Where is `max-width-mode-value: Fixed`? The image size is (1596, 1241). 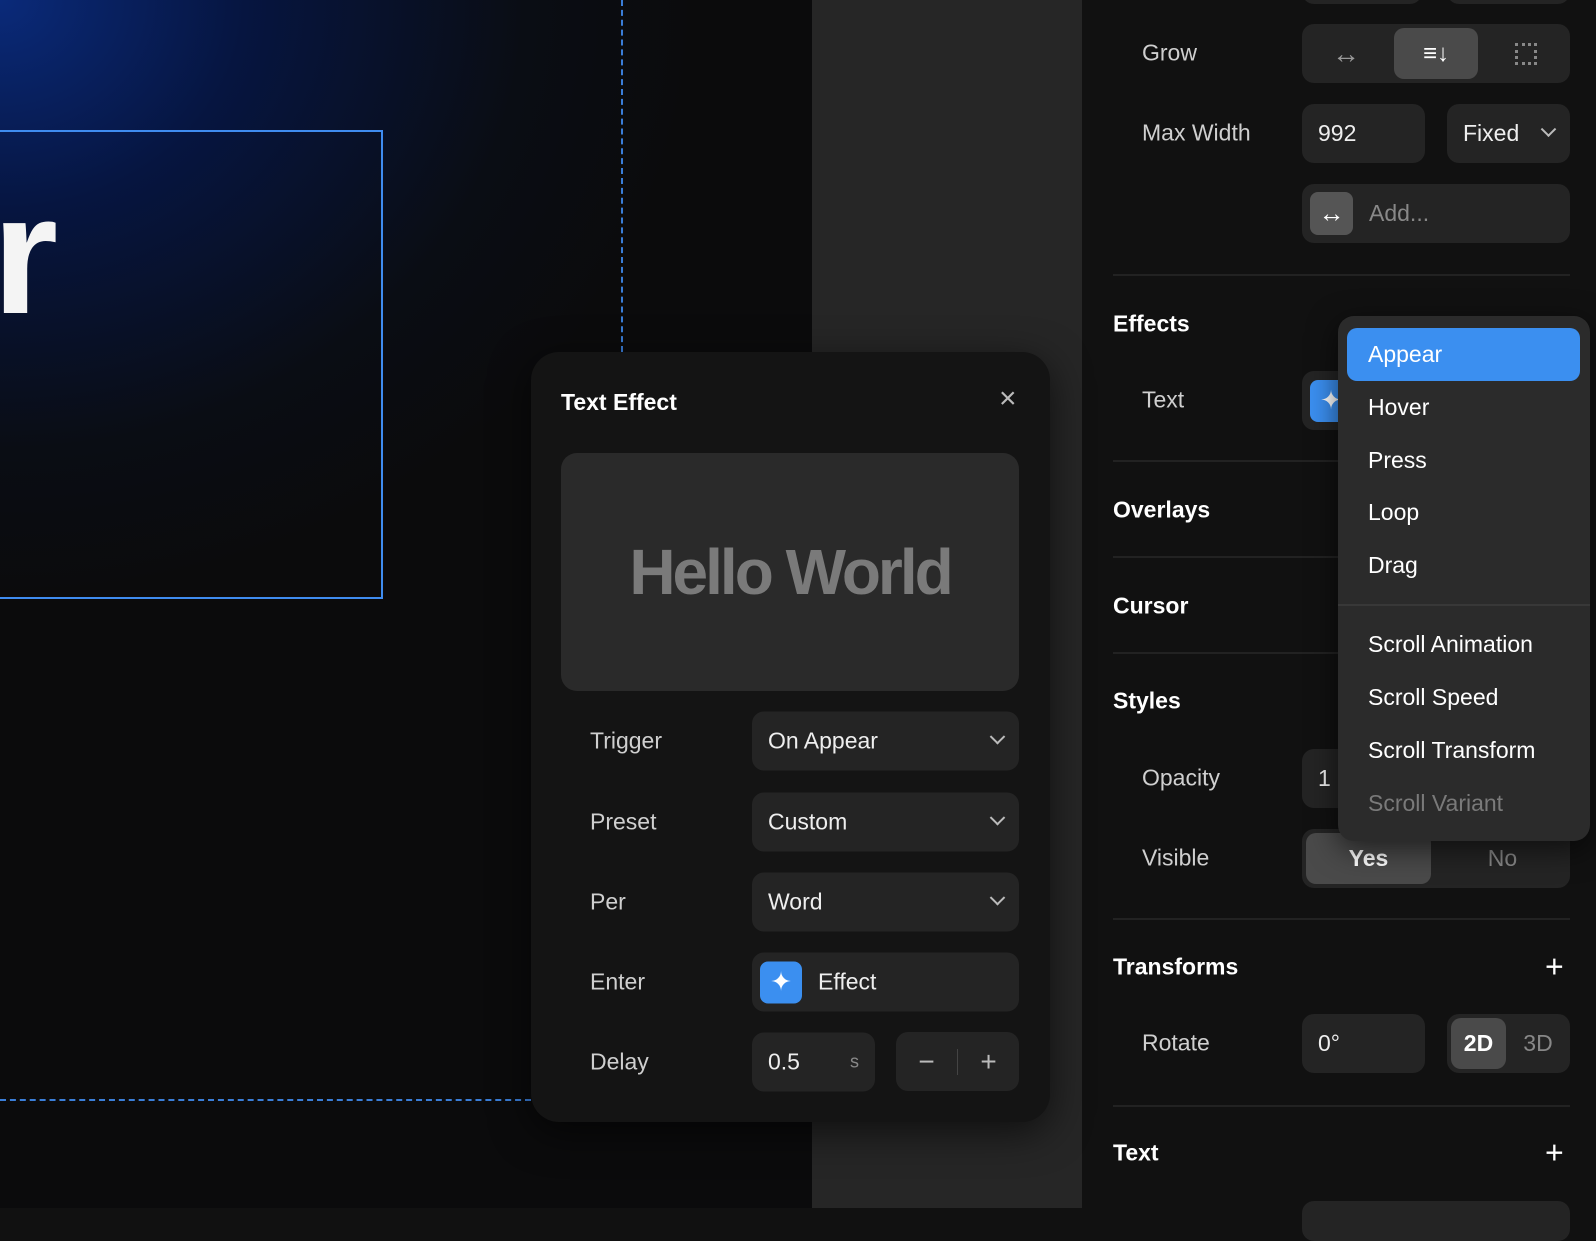 max-width-mode-value: Fixed is located at coordinates (1491, 133).